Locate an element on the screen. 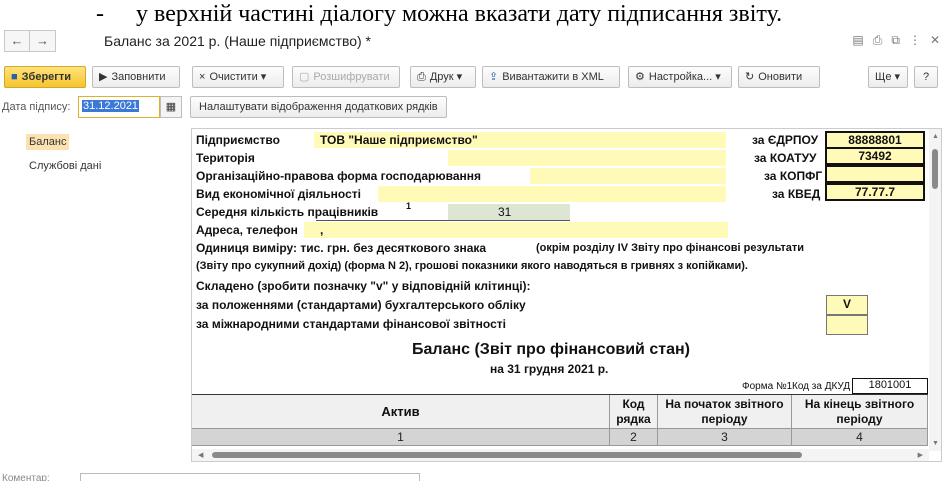 This screenshot has width=944, height=481. printer-icon: ⎙ is located at coordinates (421, 77).